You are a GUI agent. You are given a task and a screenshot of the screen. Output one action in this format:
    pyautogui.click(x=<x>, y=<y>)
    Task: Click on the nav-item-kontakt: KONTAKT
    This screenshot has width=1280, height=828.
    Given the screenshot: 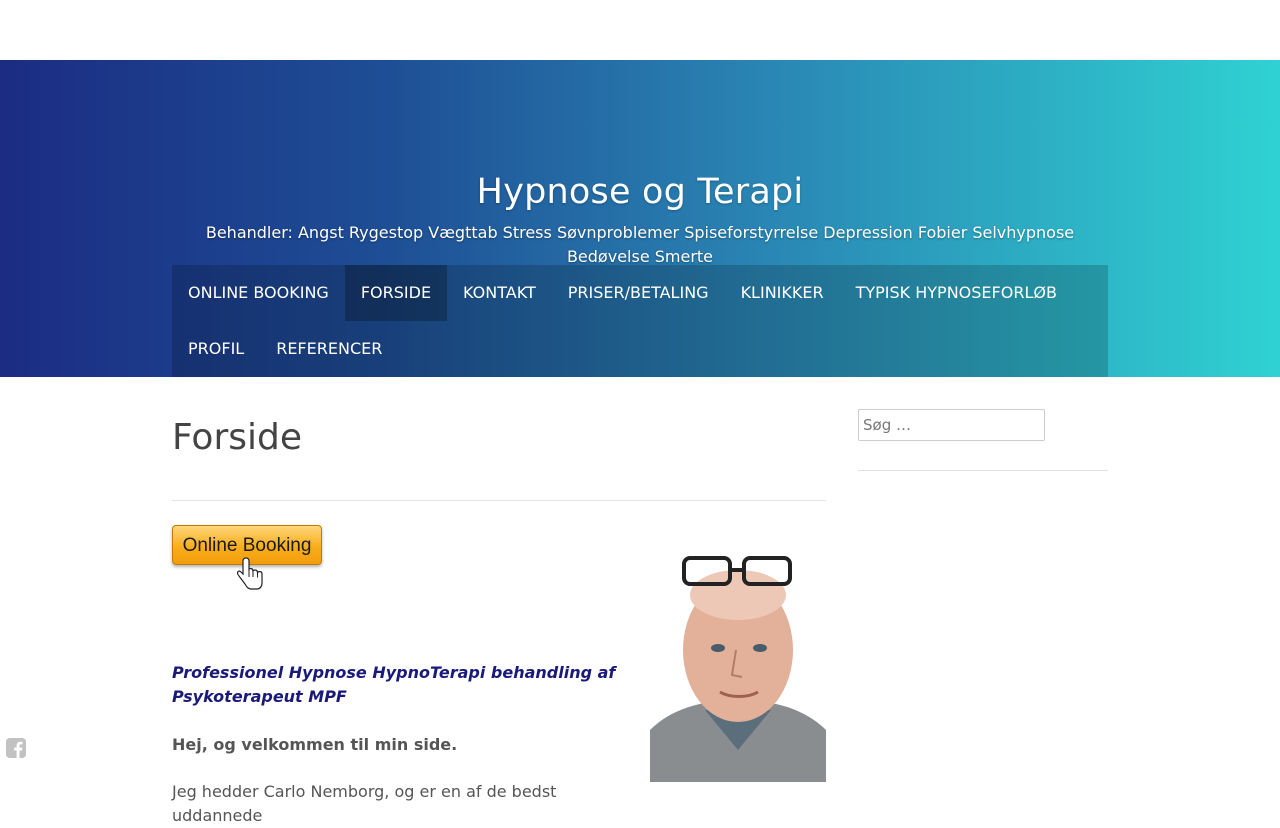 What is the action you would take?
    pyautogui.click(x=499, y=293)
    